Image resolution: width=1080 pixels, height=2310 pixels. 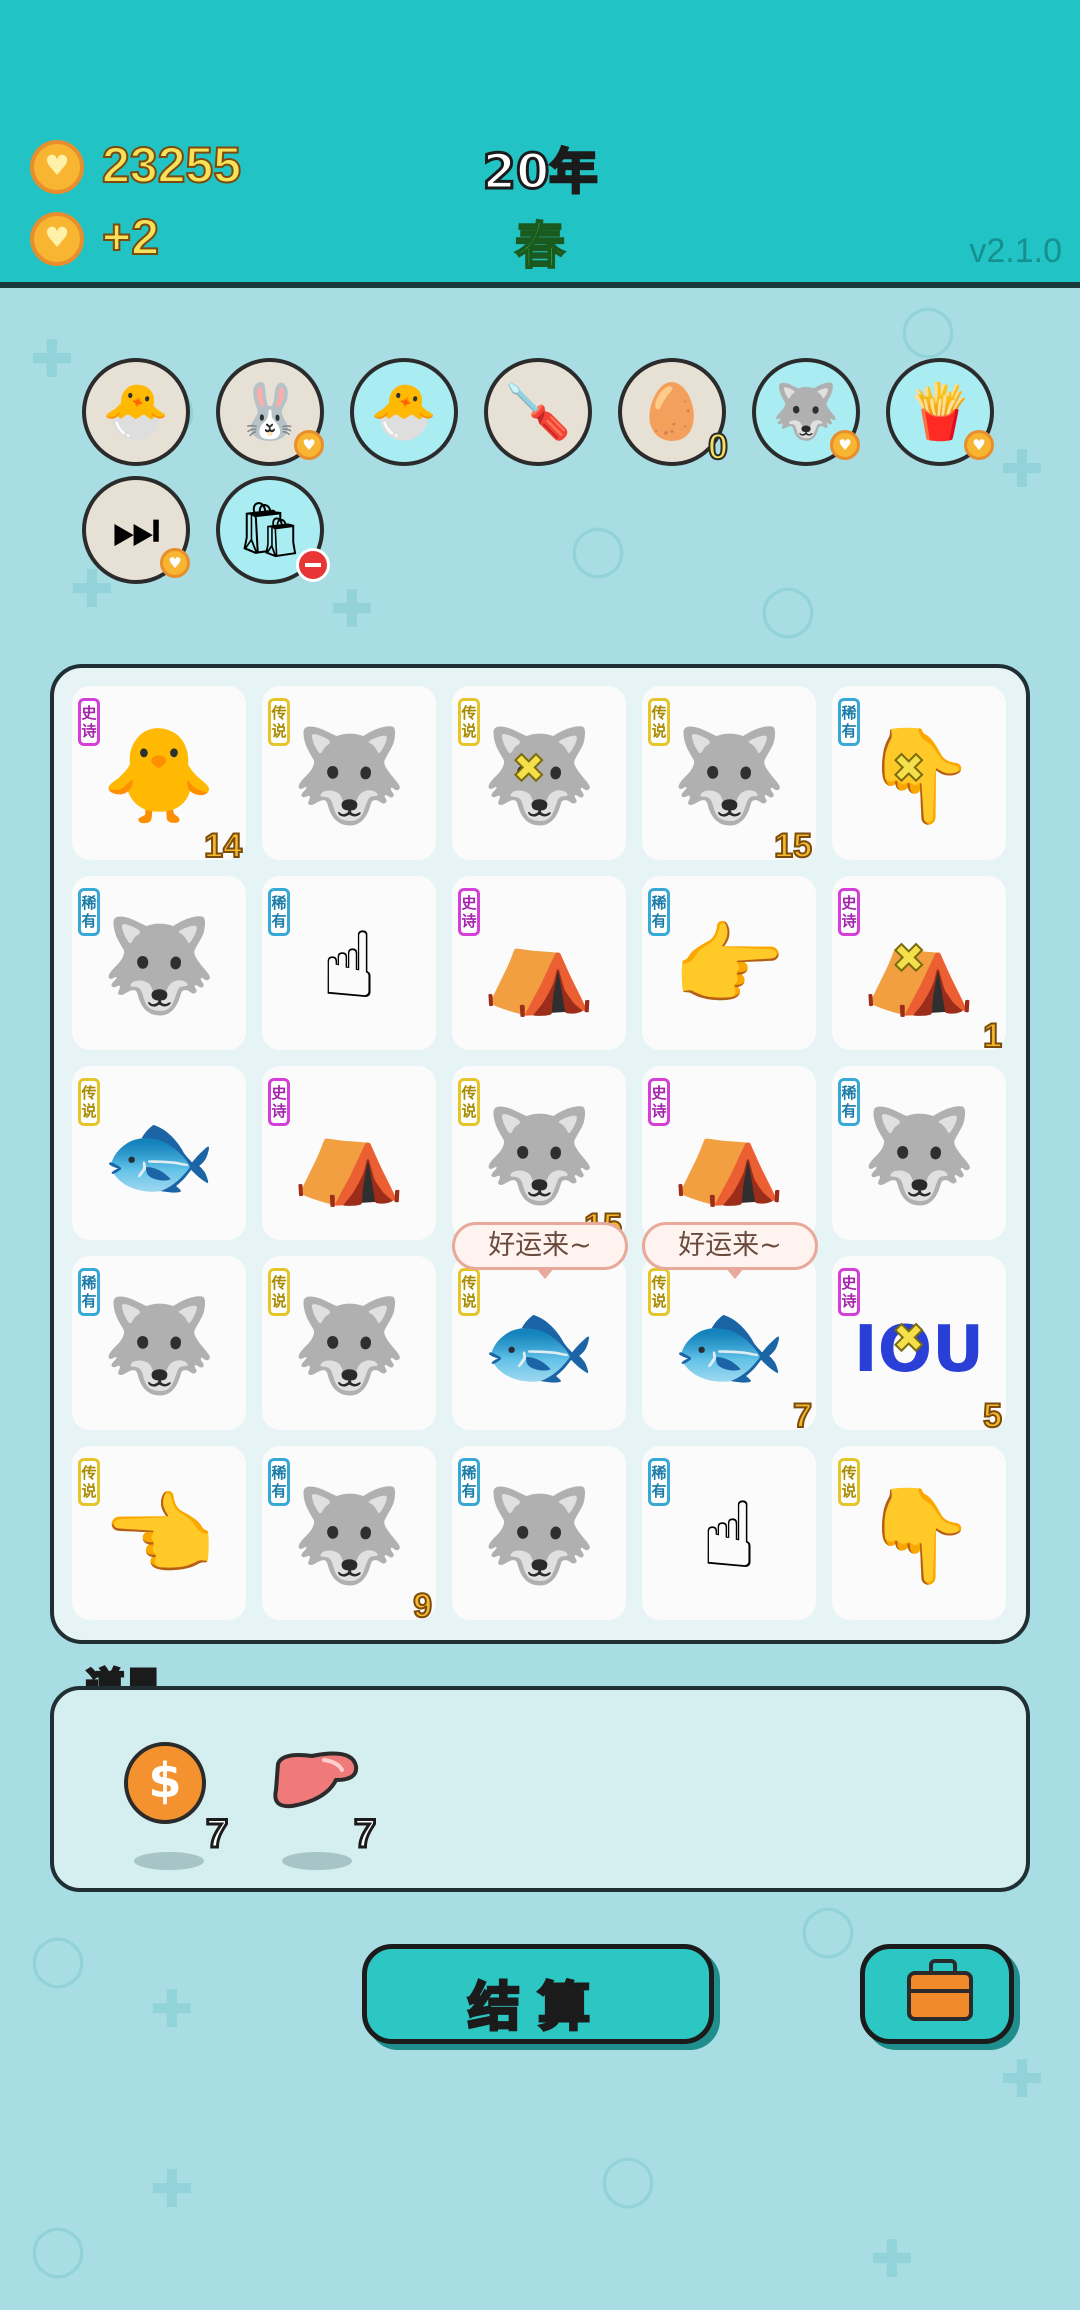 I want to click on top-status-bar: 23255 +2 20年 春 v2.1.0, so click(x=540, y=144).